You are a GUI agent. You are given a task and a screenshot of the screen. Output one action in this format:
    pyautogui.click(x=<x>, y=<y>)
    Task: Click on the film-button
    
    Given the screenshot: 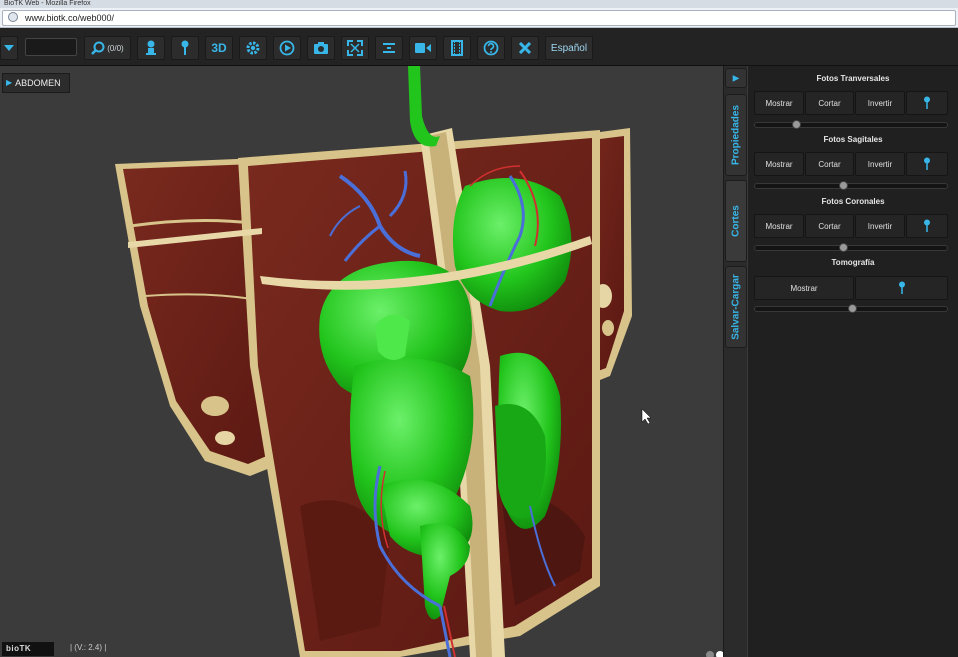 What is the action you would take?
    pyautogui.click(x=457, y=48)
    